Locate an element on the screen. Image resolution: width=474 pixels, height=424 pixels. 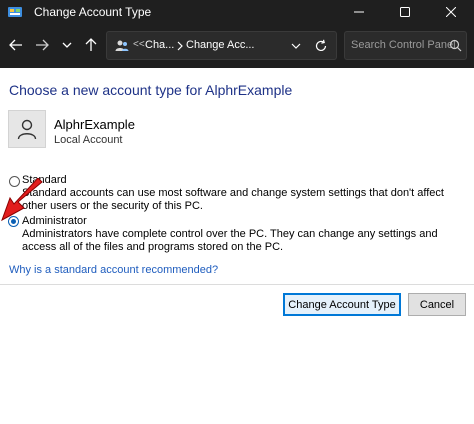
search-box: Search Control Panel is located at coordinates (405, 45).